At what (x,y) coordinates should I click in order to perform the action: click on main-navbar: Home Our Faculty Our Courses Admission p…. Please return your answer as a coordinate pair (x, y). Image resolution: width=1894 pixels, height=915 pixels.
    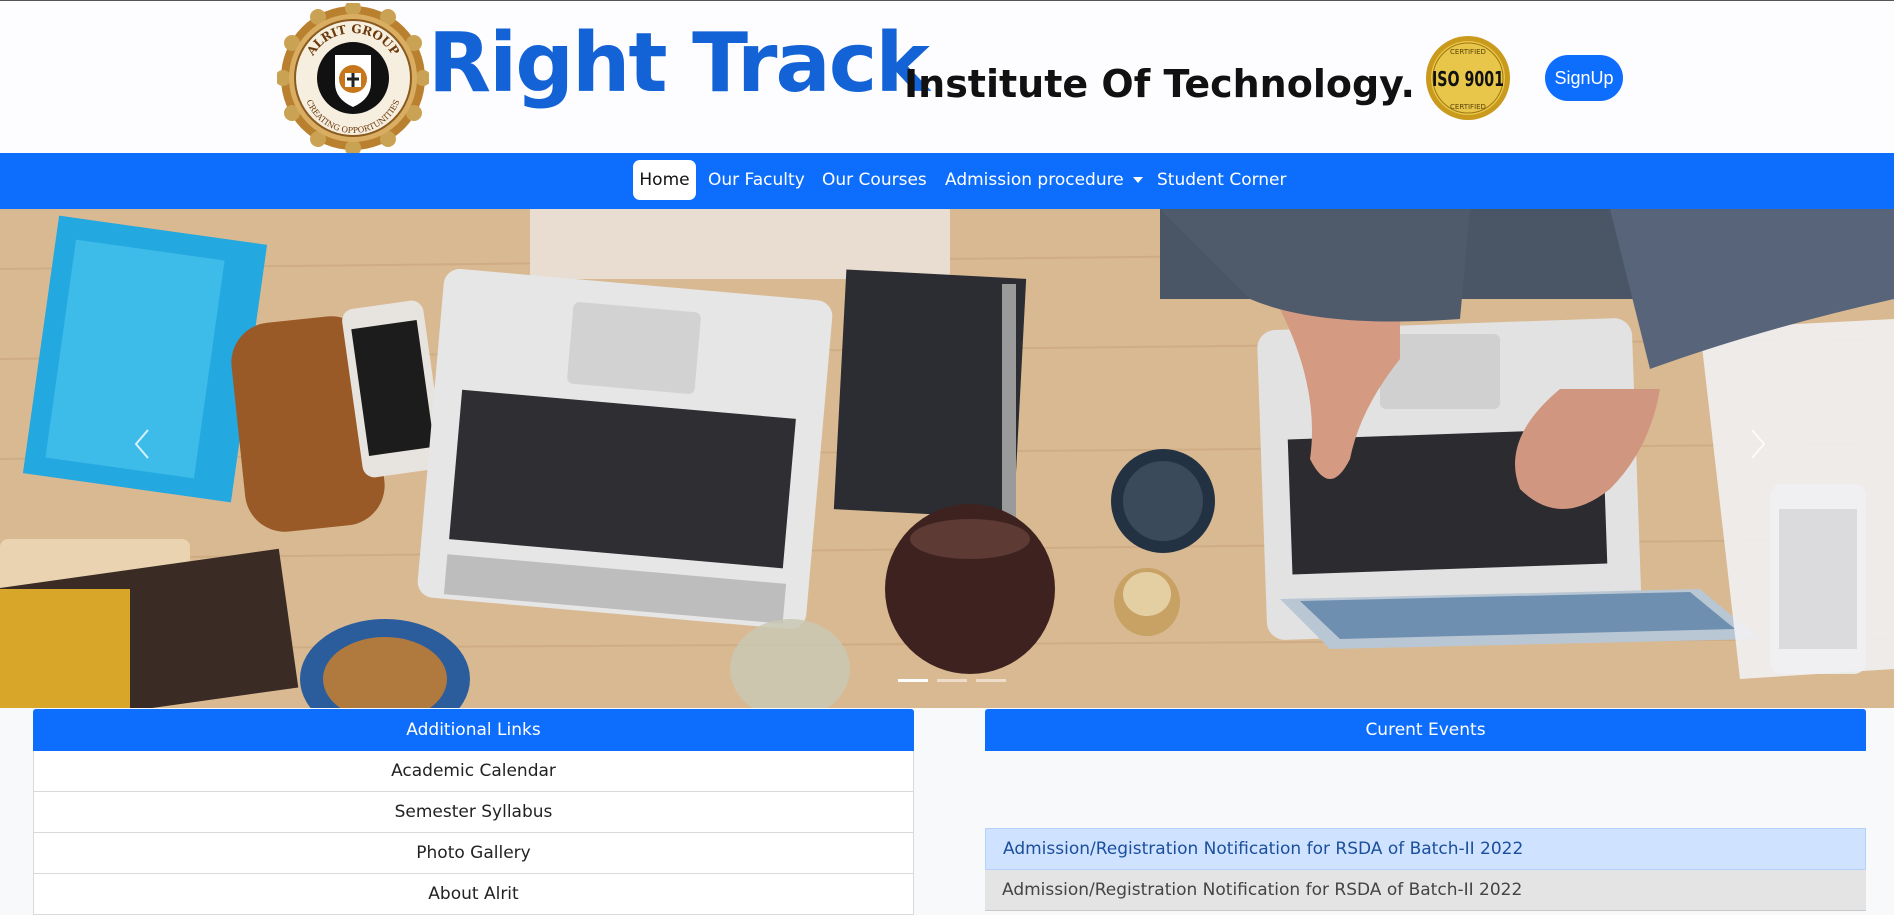
    Looking at the image, I should click on (947, 181).